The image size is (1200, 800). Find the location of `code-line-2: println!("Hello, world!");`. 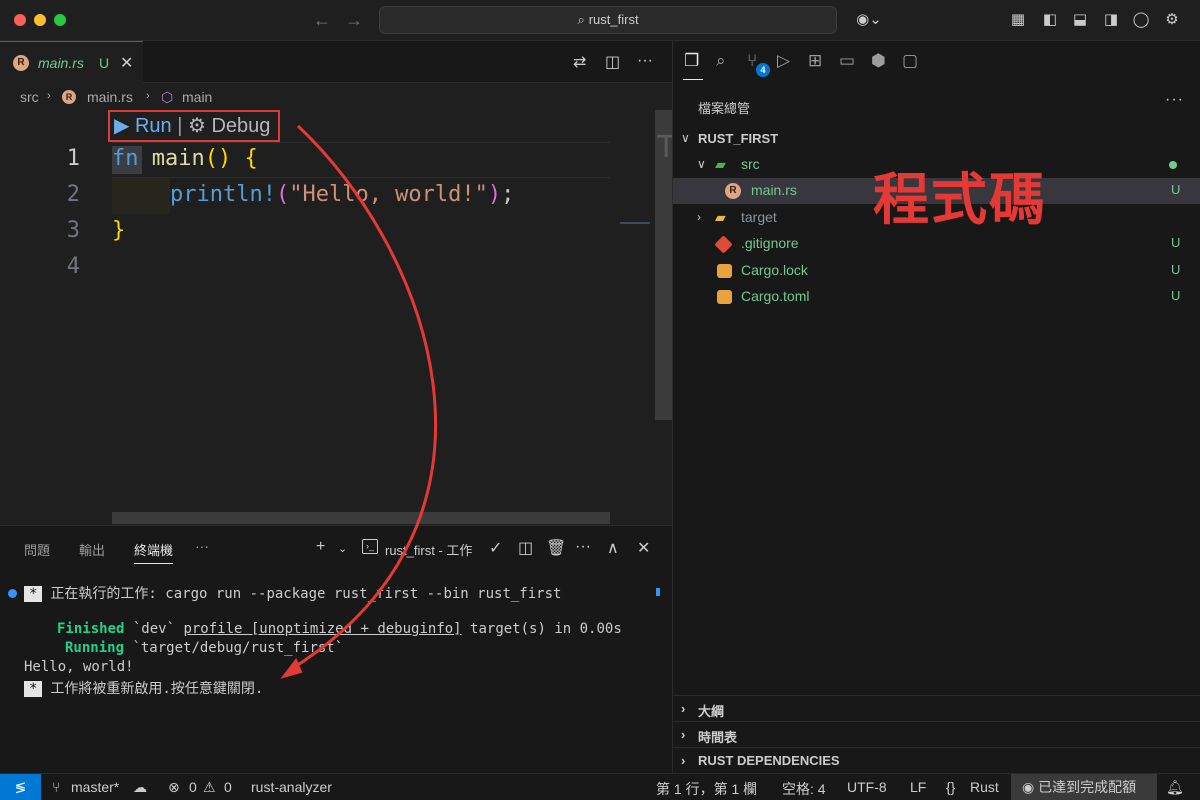

code-line-2: println!("Hello, world!"); is located at coordinates (342, 194).